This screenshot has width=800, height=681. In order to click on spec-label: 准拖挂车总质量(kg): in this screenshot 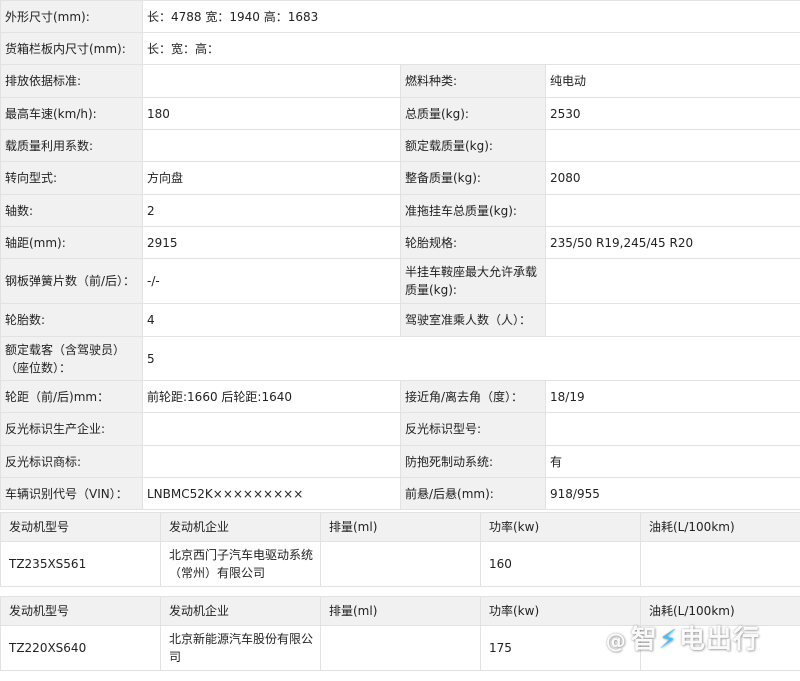, I will do `click(473, 210)`.